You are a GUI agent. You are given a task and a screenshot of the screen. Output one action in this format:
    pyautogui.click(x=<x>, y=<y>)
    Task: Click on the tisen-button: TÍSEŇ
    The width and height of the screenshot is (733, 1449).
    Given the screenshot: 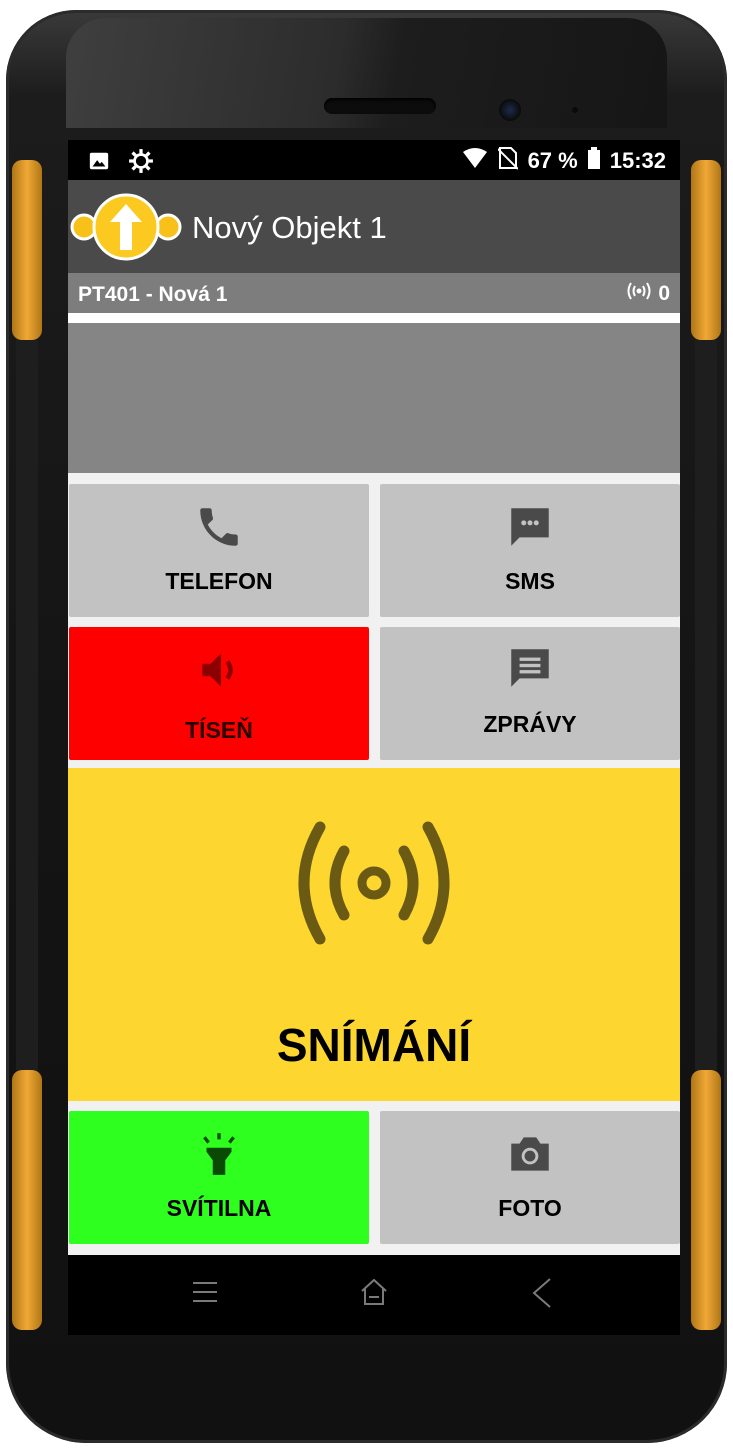 What is the action you would take?
    pyautogui.click(x=219, y=693)
    